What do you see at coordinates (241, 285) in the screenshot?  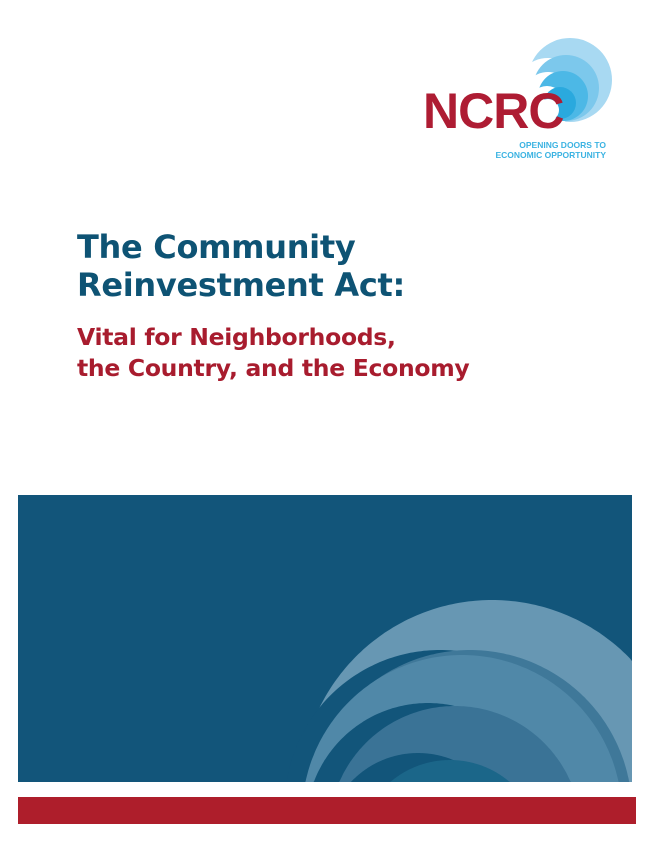 I see `title-line-2: Reinvestment Act:` at bounding box center [241, 285].